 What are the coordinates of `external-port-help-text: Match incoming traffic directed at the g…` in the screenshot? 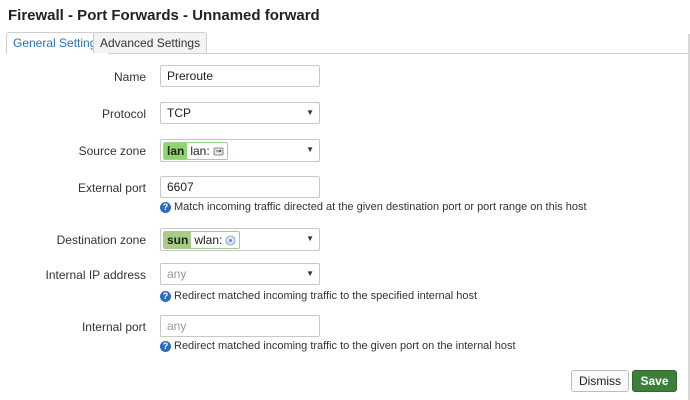 It's located at (380, 207).